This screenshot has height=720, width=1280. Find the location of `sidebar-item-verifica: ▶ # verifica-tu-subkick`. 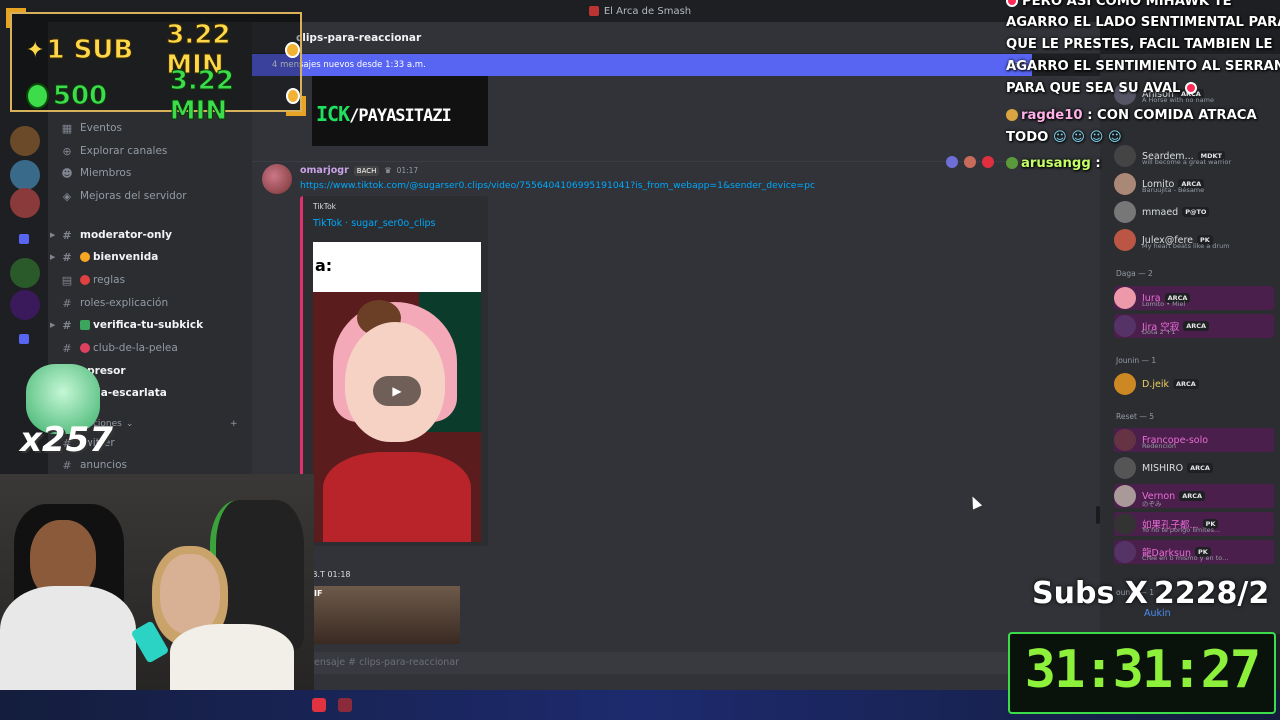

sidebar-item-verifica: ▶ # verifica-tu-subkick is located at coordinates (126, 325).